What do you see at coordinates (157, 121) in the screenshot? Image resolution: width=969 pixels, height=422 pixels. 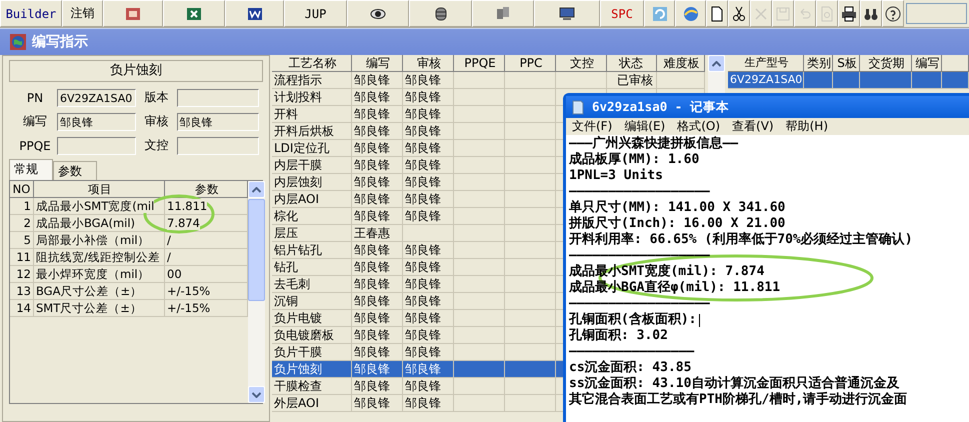 I see `field-label: 审核` at bounding box center [157, 121].